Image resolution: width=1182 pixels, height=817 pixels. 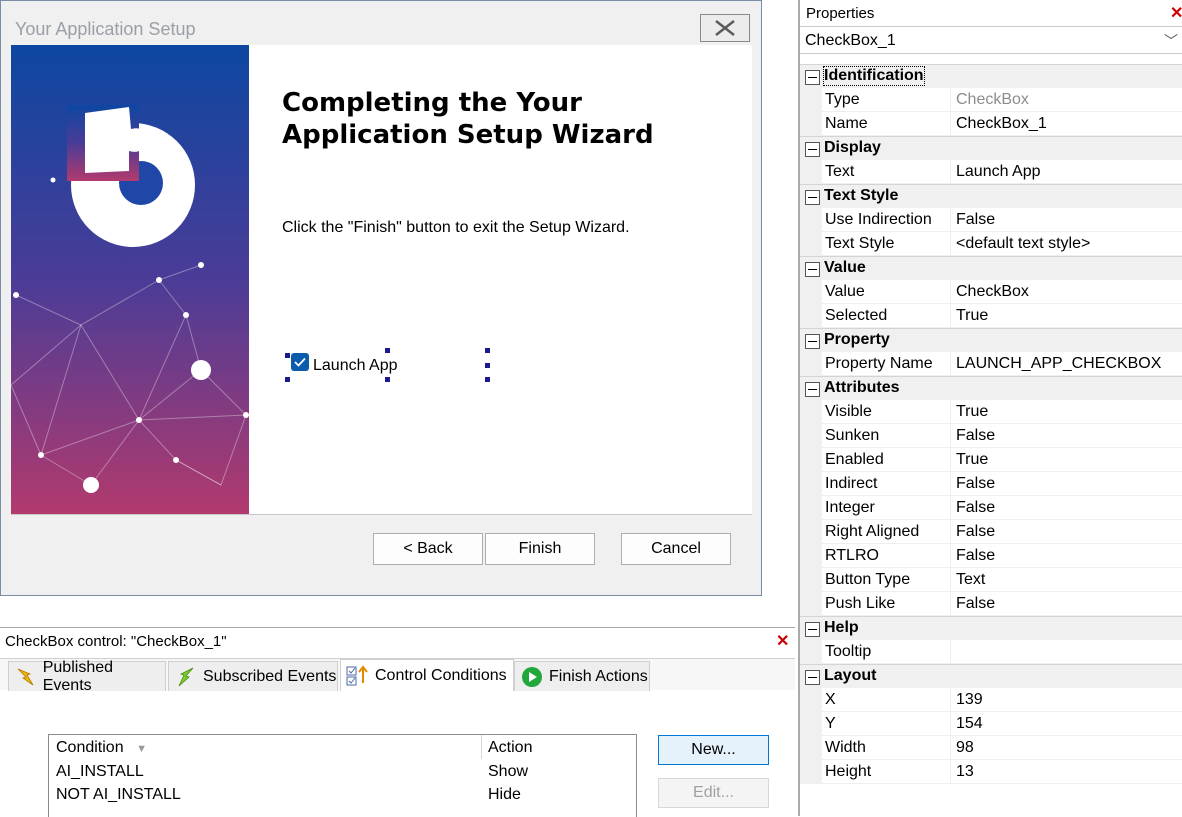 What do you see at coordinates (991, 40) in the screenshot?
I see `object-selector-dropdown: CheckBox_1 ﹀` at bounding box center [991, 40].